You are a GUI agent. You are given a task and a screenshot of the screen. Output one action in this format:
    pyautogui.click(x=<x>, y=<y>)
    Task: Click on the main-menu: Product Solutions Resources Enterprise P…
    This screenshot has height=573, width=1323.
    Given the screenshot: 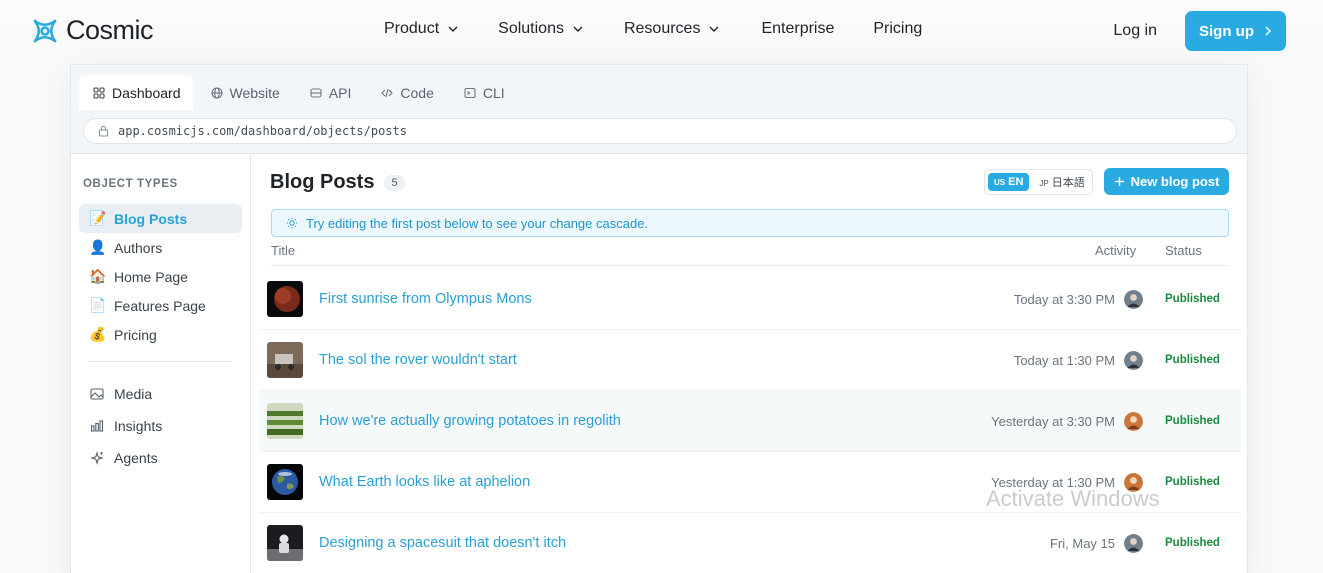 What is the action you would take?
    pyautogui.click(x=653, y=29)
    